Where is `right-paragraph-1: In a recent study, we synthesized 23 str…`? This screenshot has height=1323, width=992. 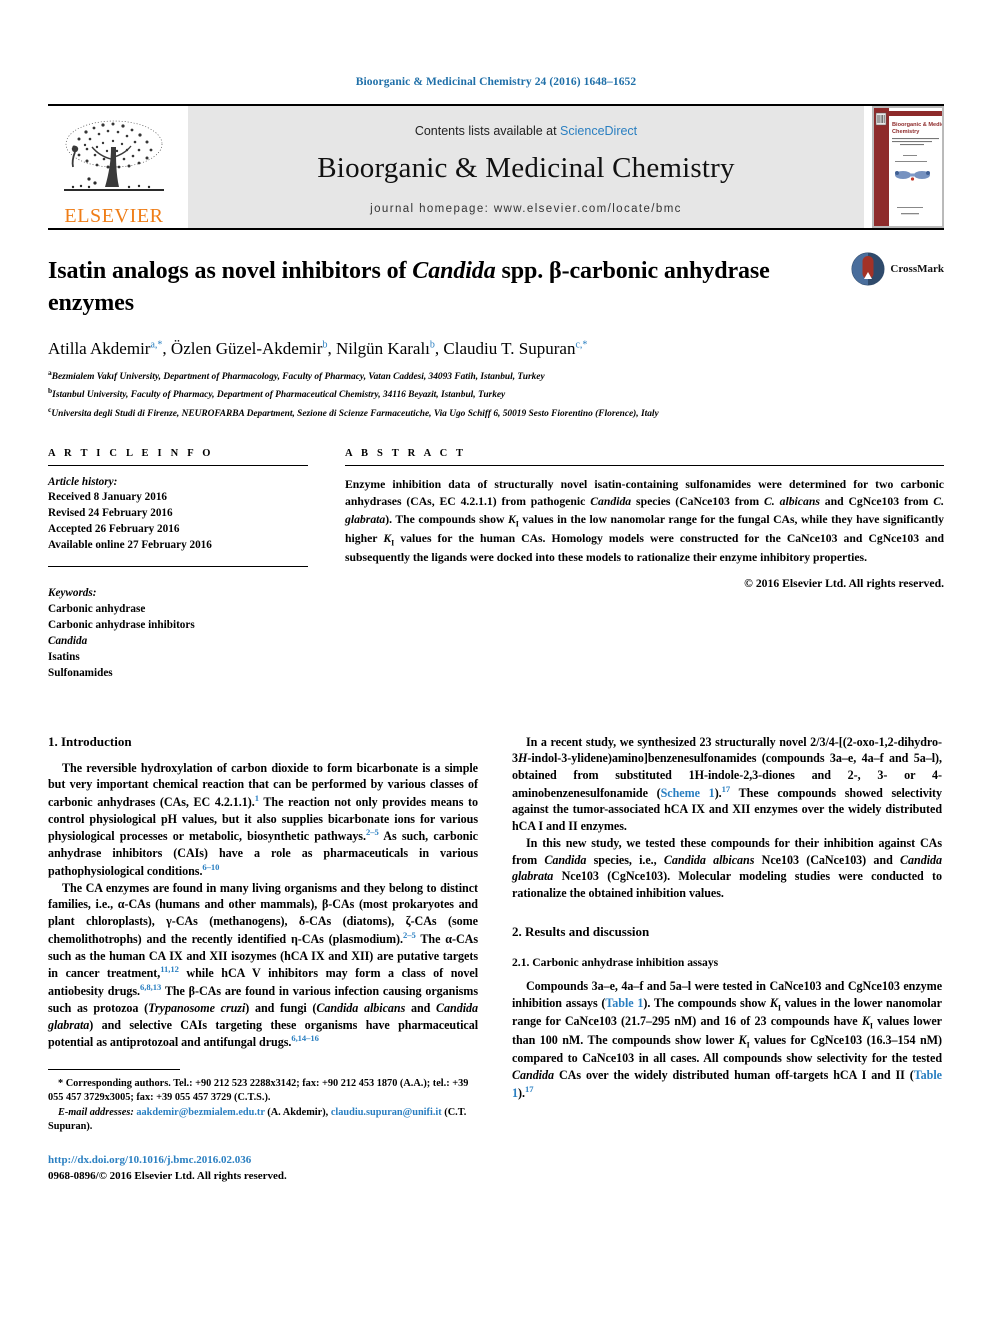
right-paragraph-1: In a recent study, we synthesized 23 str… is located at coordinates (727, 784).